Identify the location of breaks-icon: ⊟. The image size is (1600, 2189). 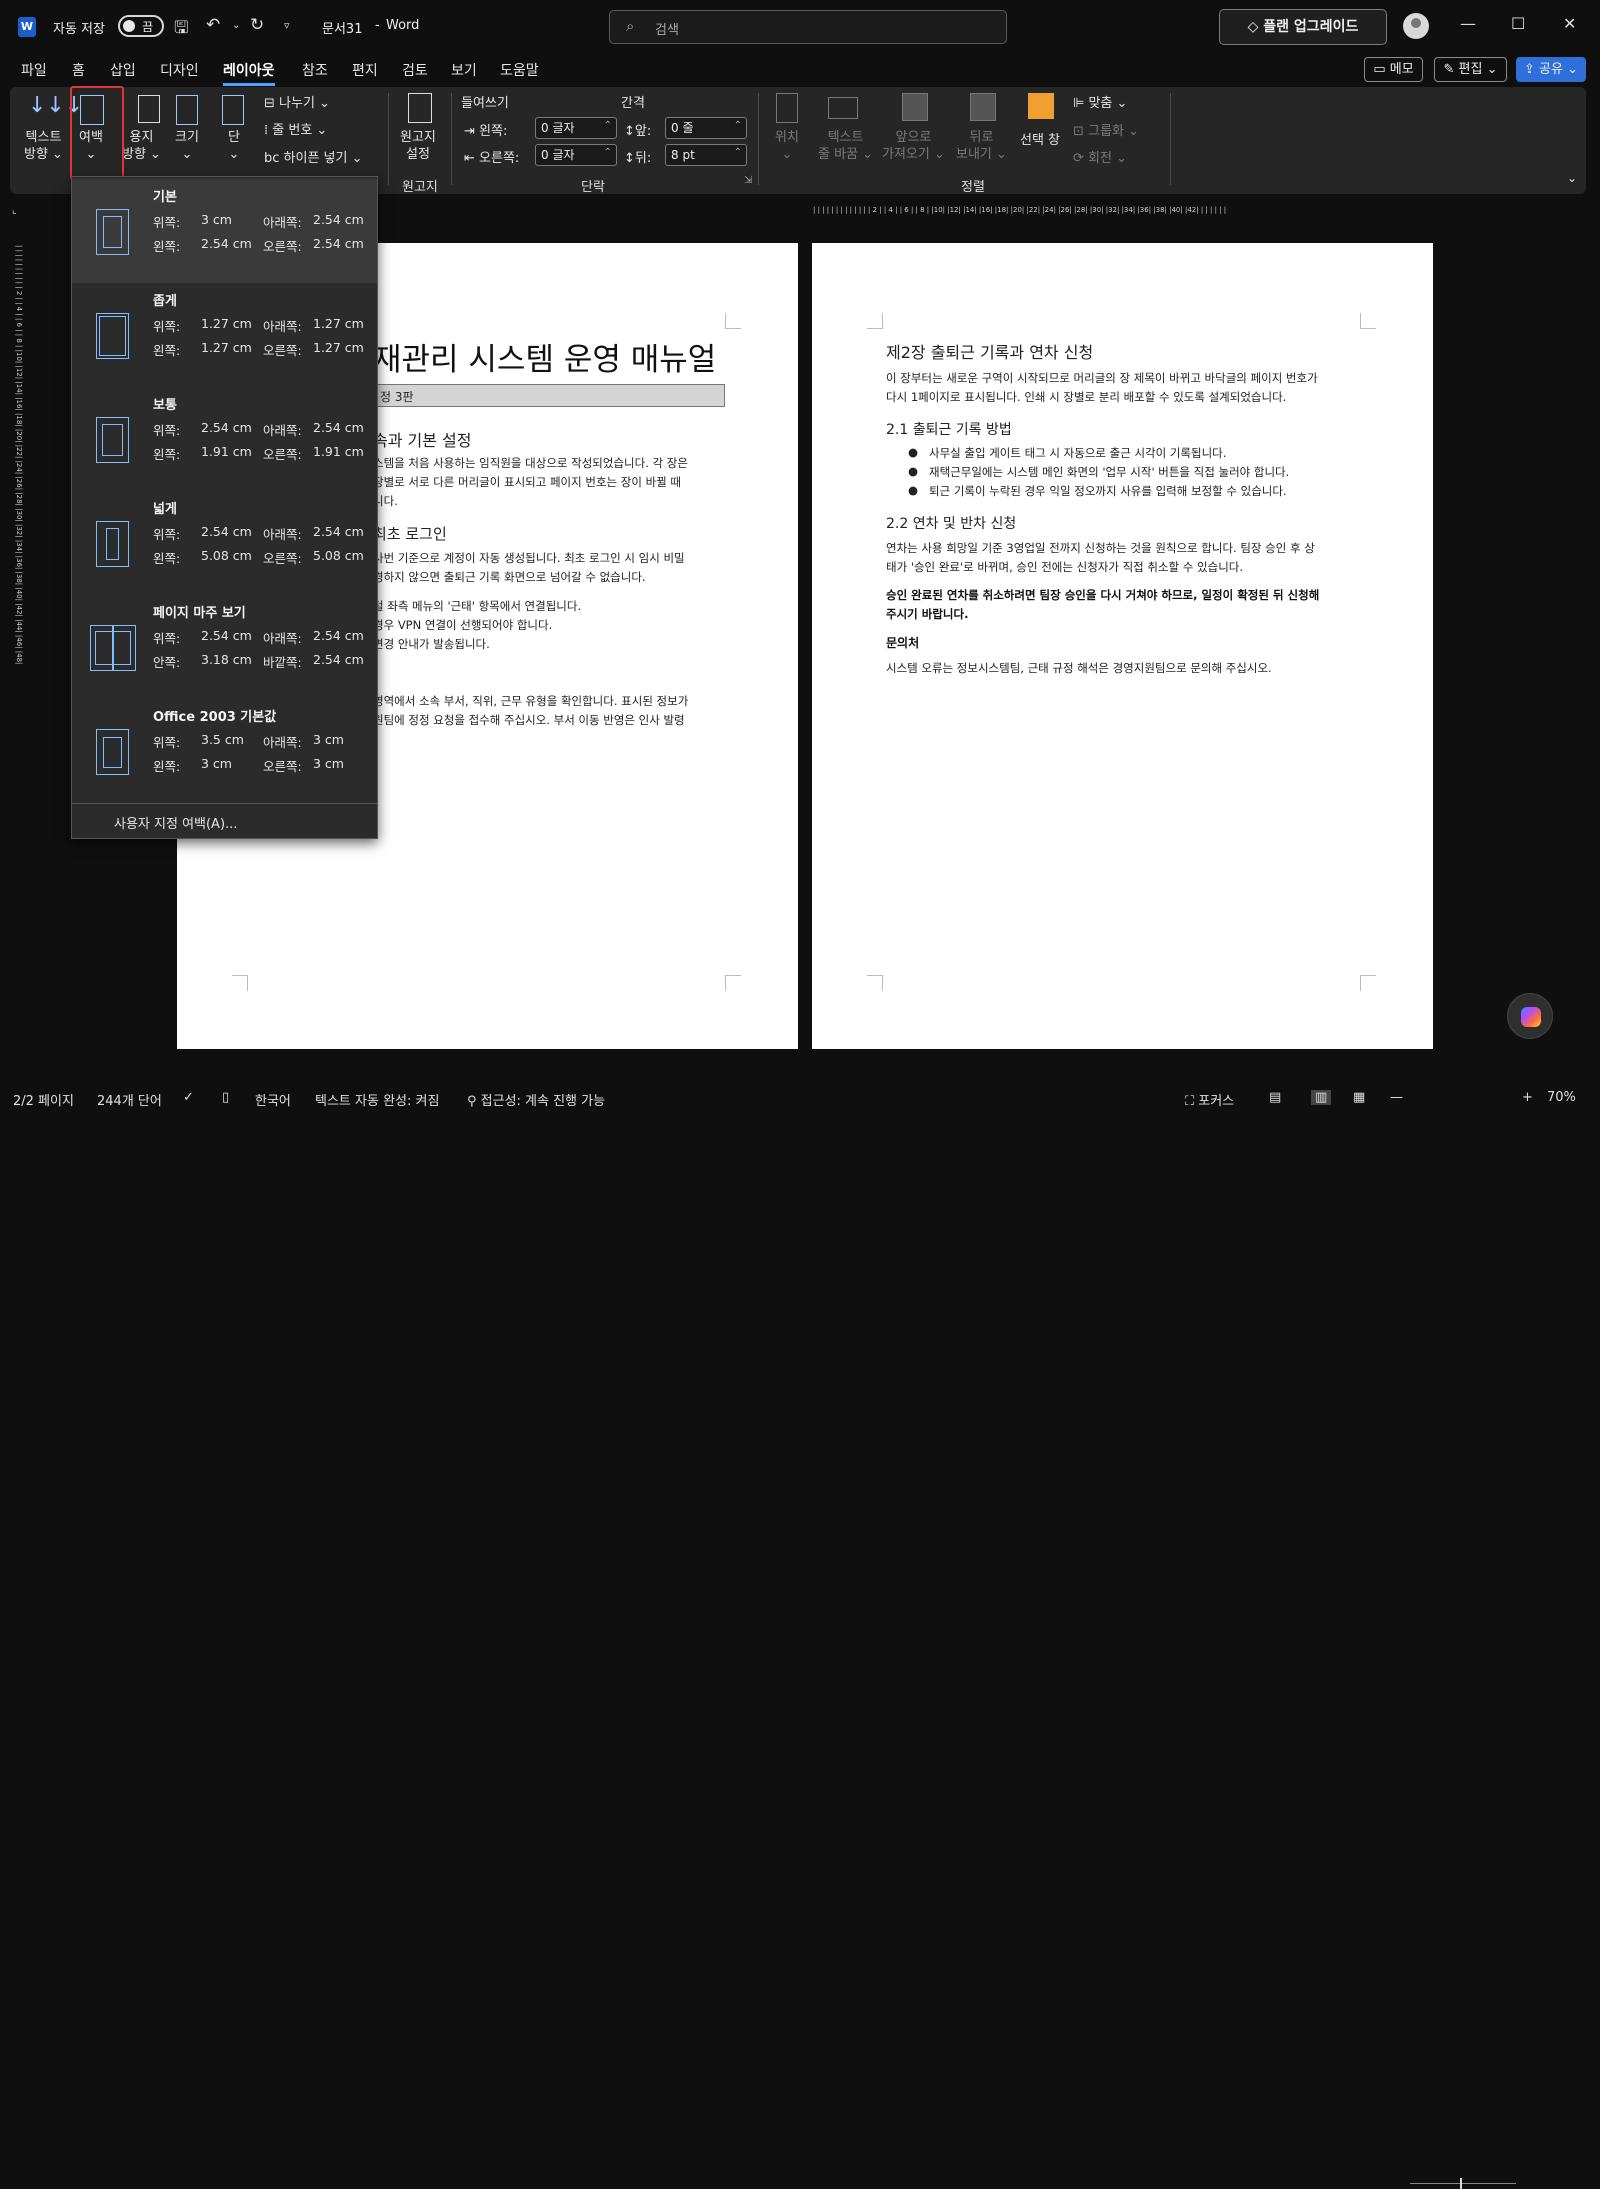
(272, 103).